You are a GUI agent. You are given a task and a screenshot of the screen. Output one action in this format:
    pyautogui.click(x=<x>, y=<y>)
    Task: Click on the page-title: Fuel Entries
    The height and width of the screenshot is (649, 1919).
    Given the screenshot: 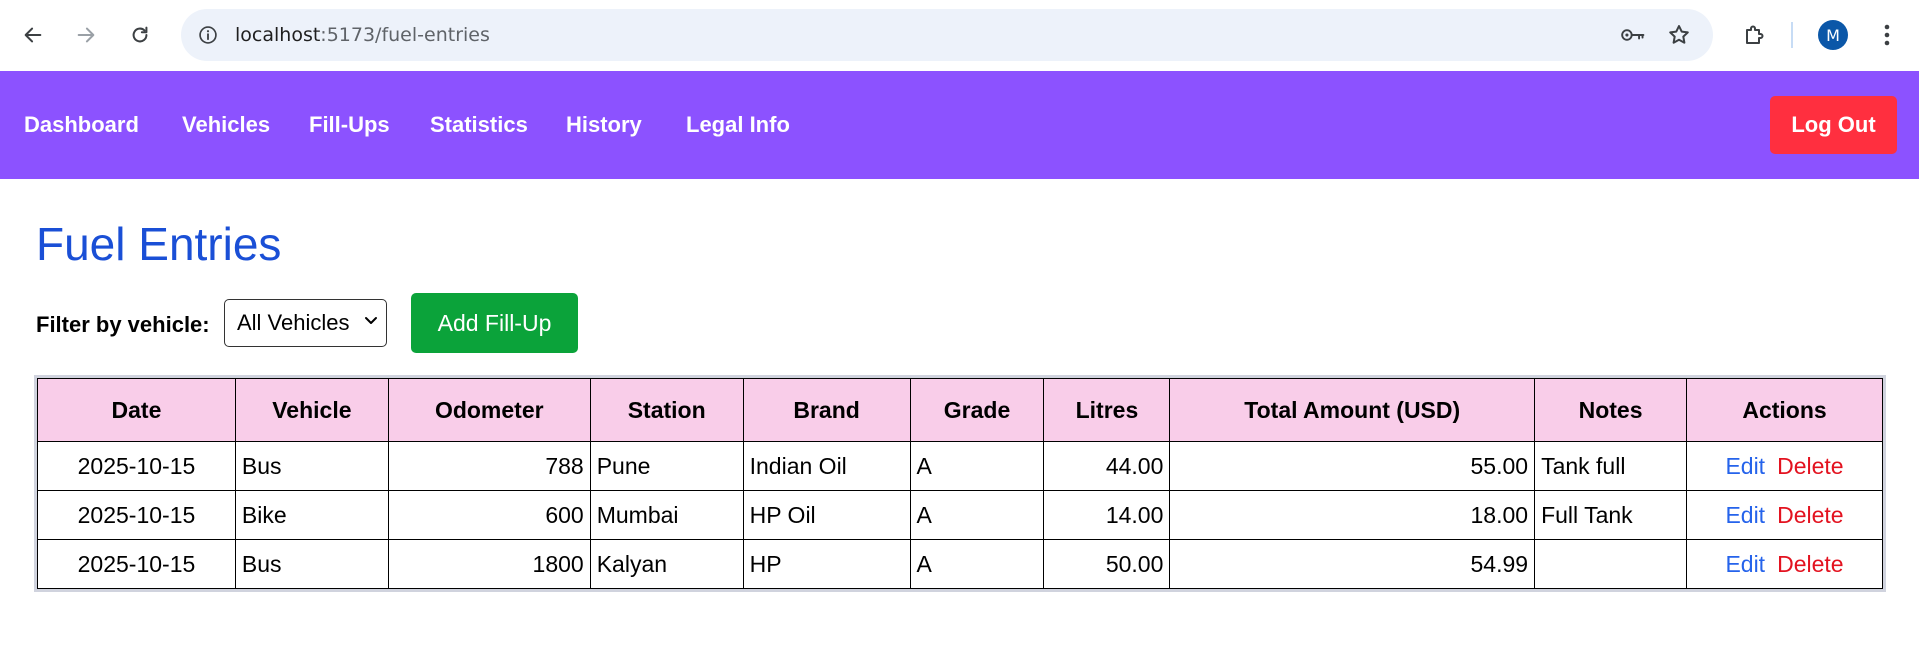 What is the action you would take?
    pyautogui.click(x=159, y=244)
    